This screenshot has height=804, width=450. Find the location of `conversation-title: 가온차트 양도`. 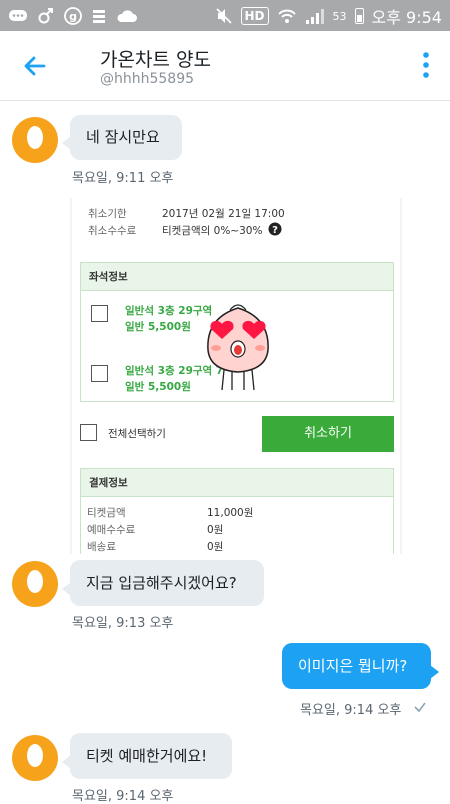

conversation-title: 가온차트 양도 is located at coordinates (155, 58).